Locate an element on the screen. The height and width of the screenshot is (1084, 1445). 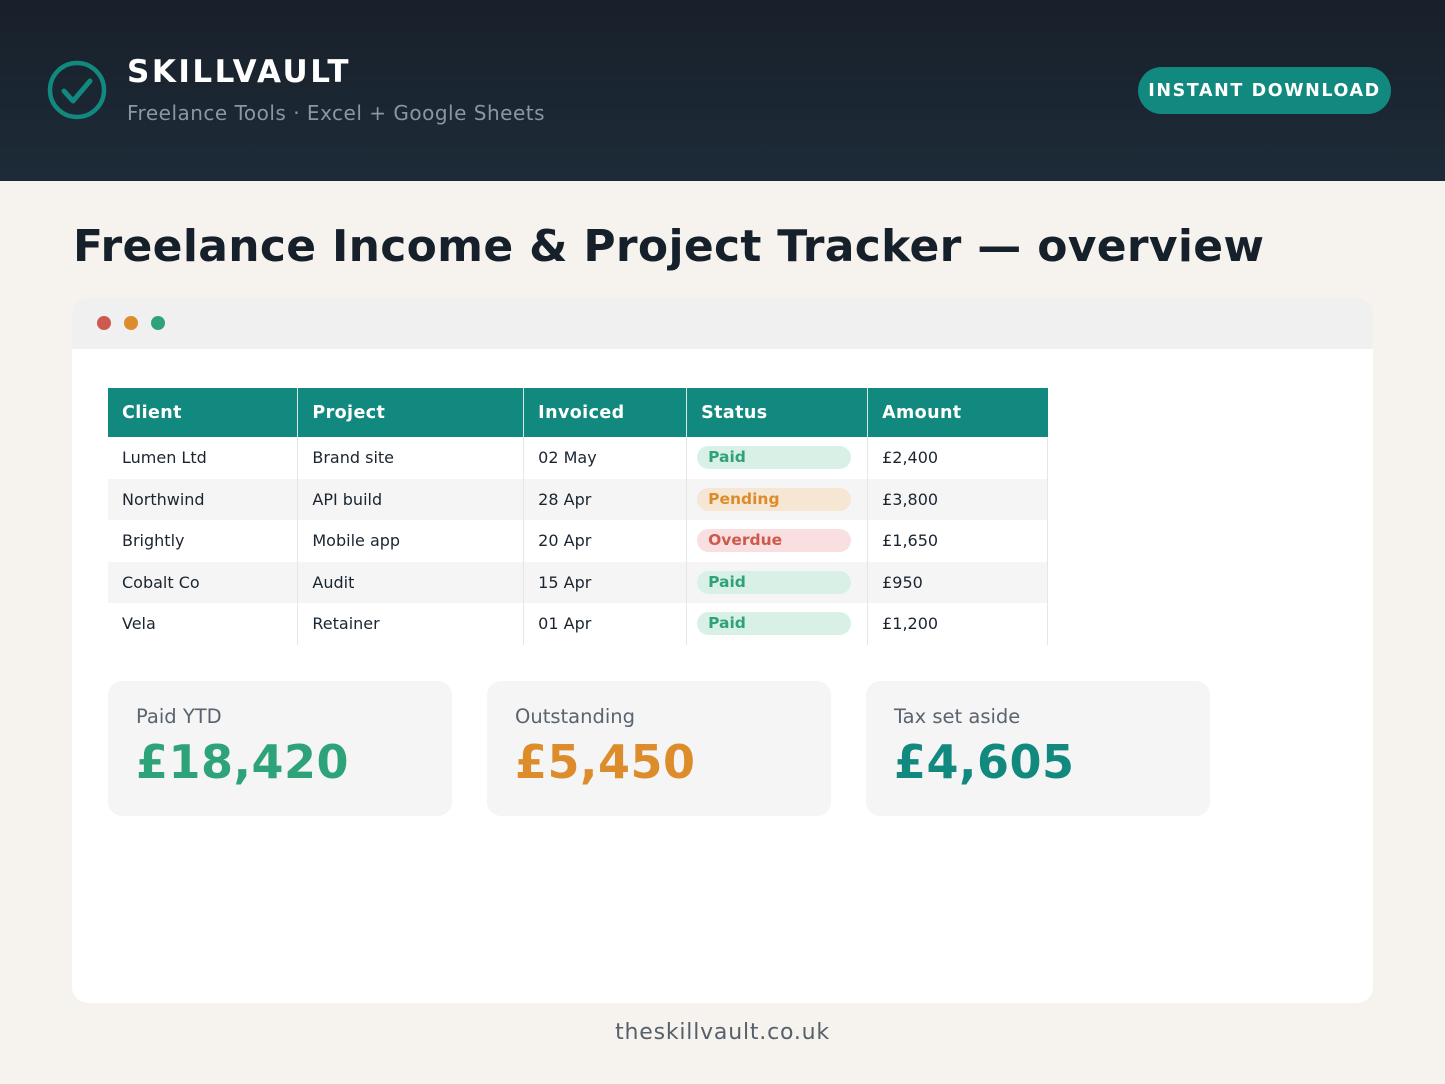
summary-card-tax-set-aside: Tax set aside £4,605 is located at coordinates (1038, 748).